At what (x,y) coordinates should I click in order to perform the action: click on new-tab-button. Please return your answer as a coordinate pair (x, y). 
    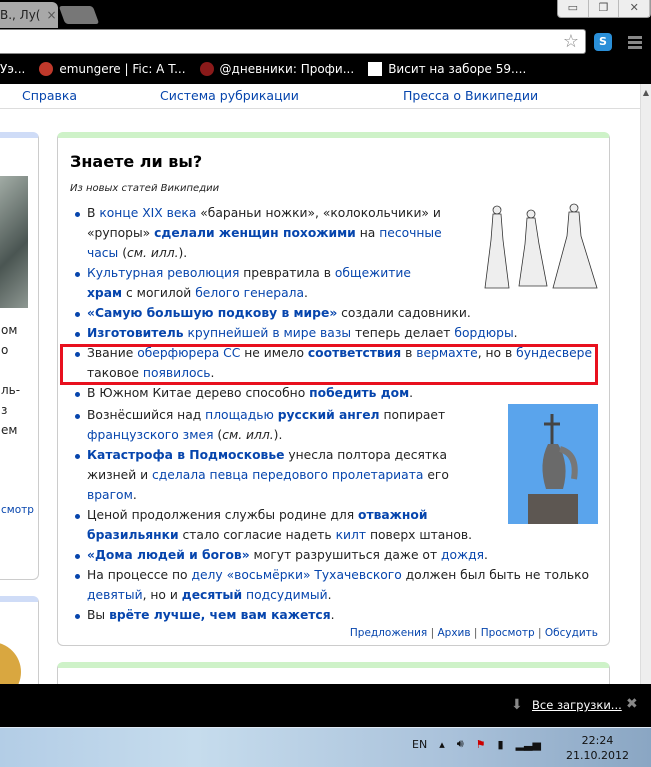
    Looking at the image, I should click on (79, 15).